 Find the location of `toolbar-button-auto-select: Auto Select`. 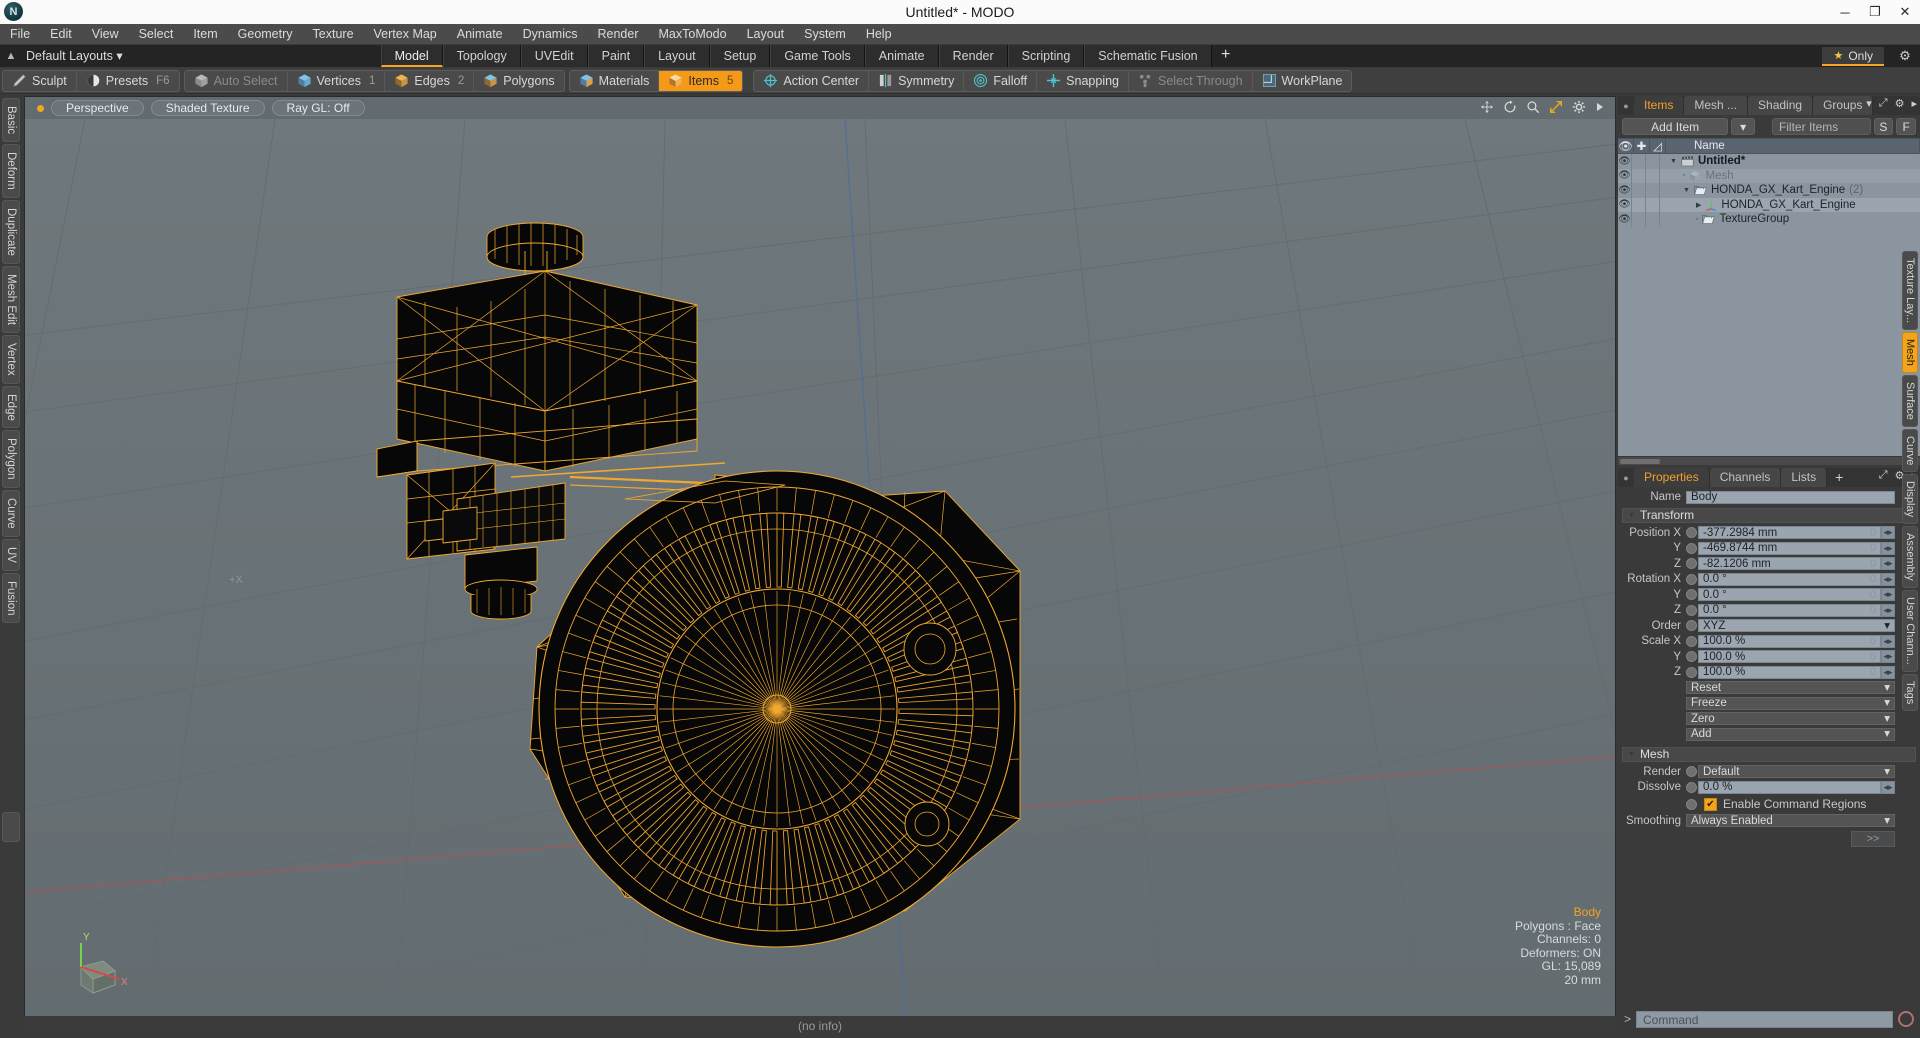

toolbar-button-auto-select: Auto Select is located at coordinates (236, 80).